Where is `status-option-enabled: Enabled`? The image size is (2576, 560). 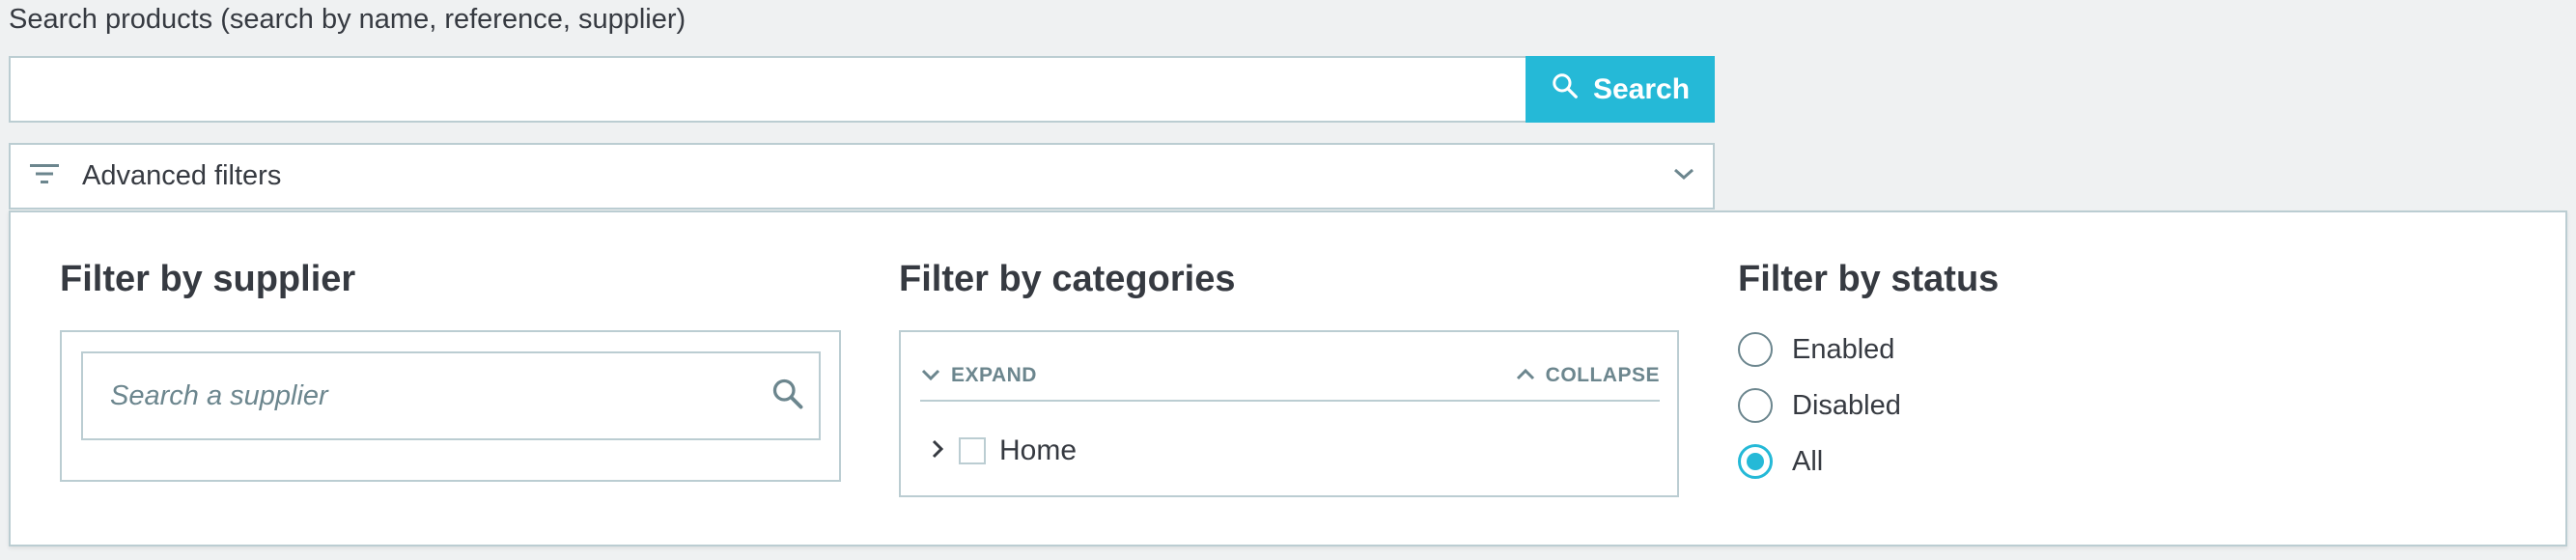 status-option-enabled: Enabled is located at coordinates (1816, 350).